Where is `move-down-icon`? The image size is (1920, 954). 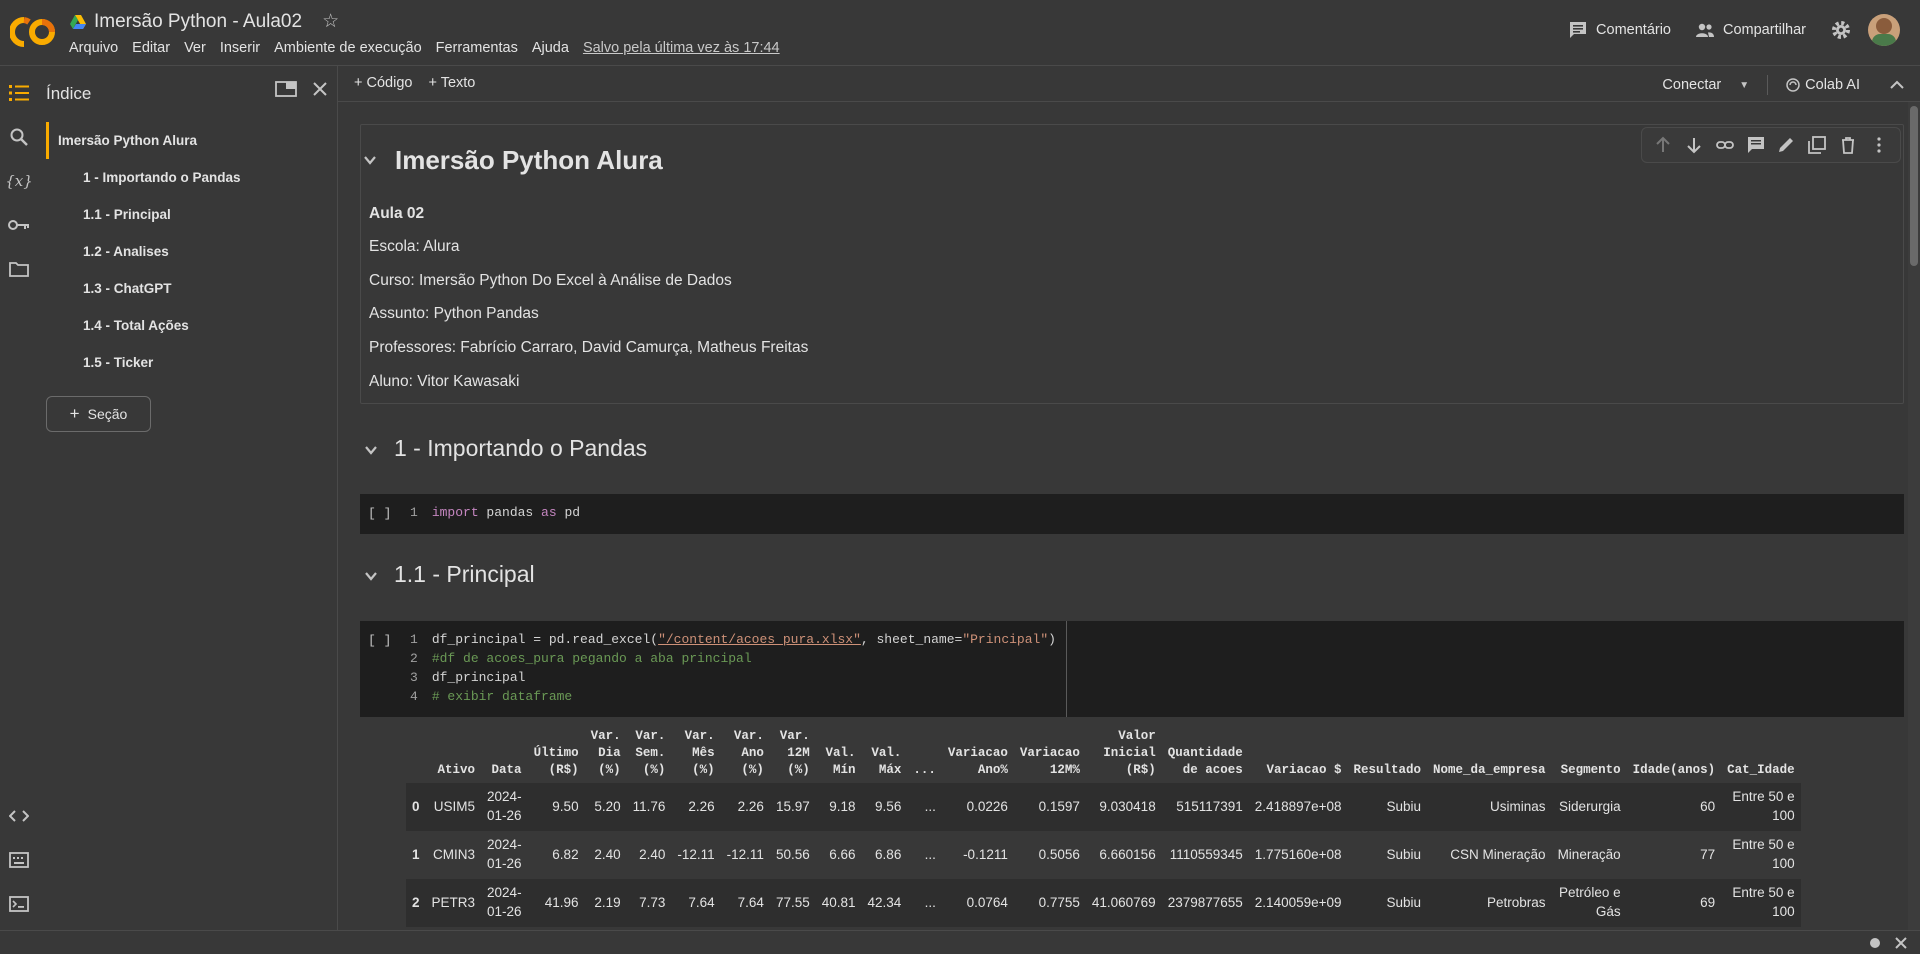 move-down-icon is located at coordinates (1694, 145).